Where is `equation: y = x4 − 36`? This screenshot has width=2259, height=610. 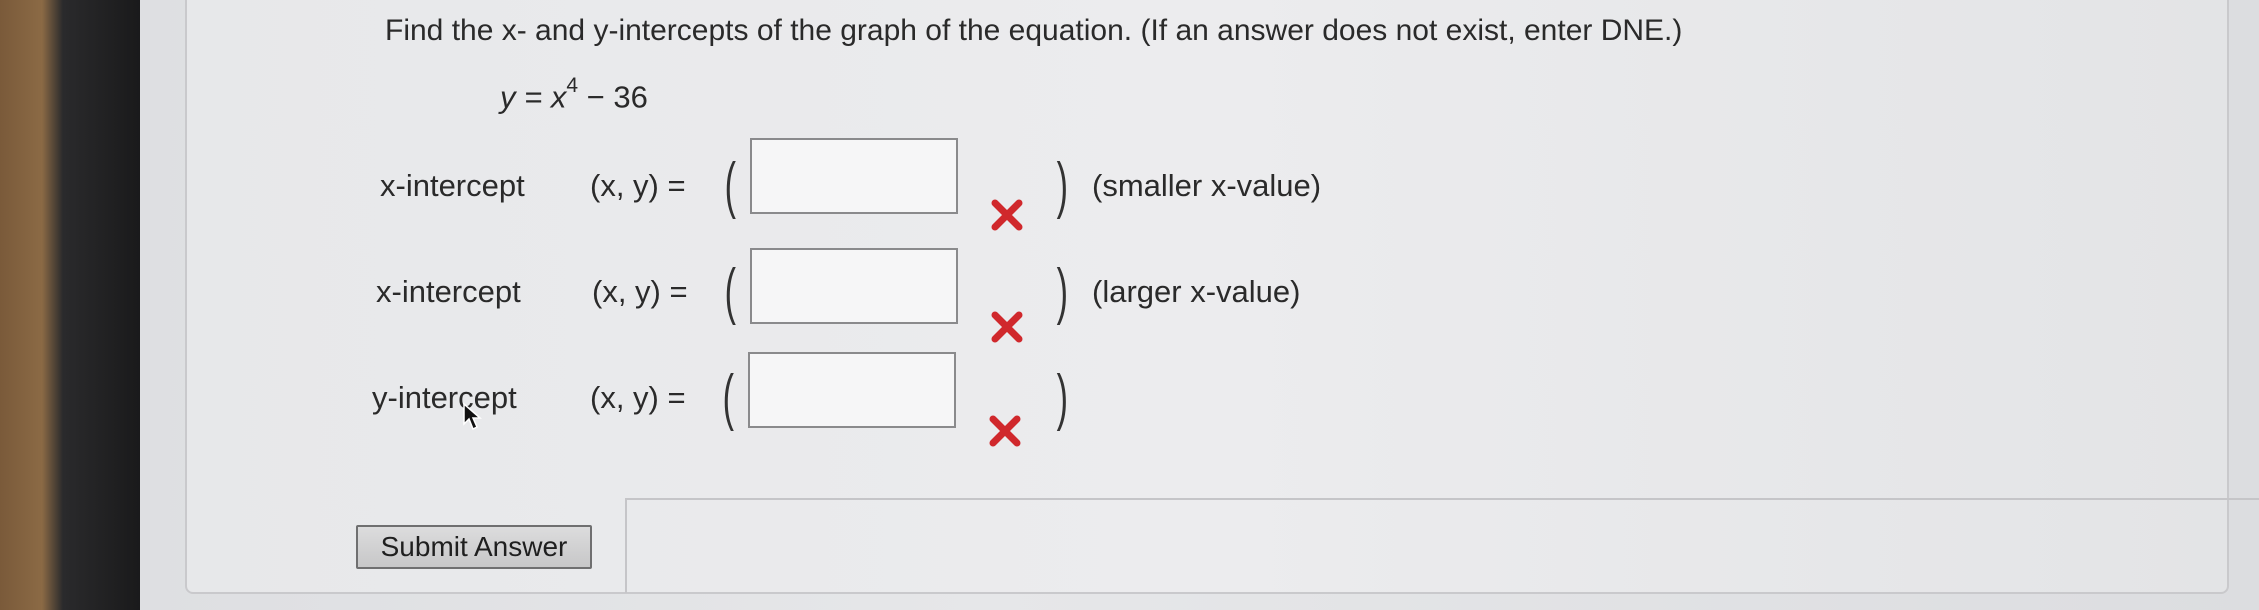
equation: y = x4 − 36 is located at coordinates (574, 94).